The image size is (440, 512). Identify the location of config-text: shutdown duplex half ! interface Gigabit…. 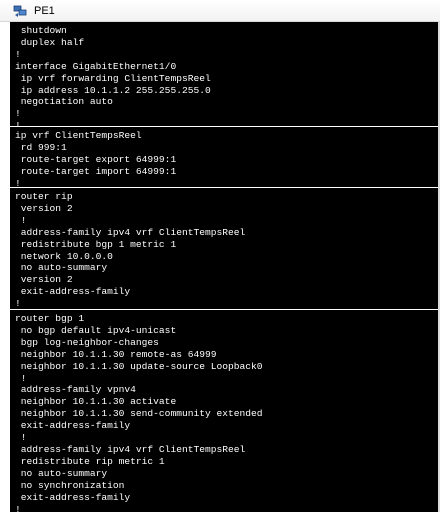
(113, 78).